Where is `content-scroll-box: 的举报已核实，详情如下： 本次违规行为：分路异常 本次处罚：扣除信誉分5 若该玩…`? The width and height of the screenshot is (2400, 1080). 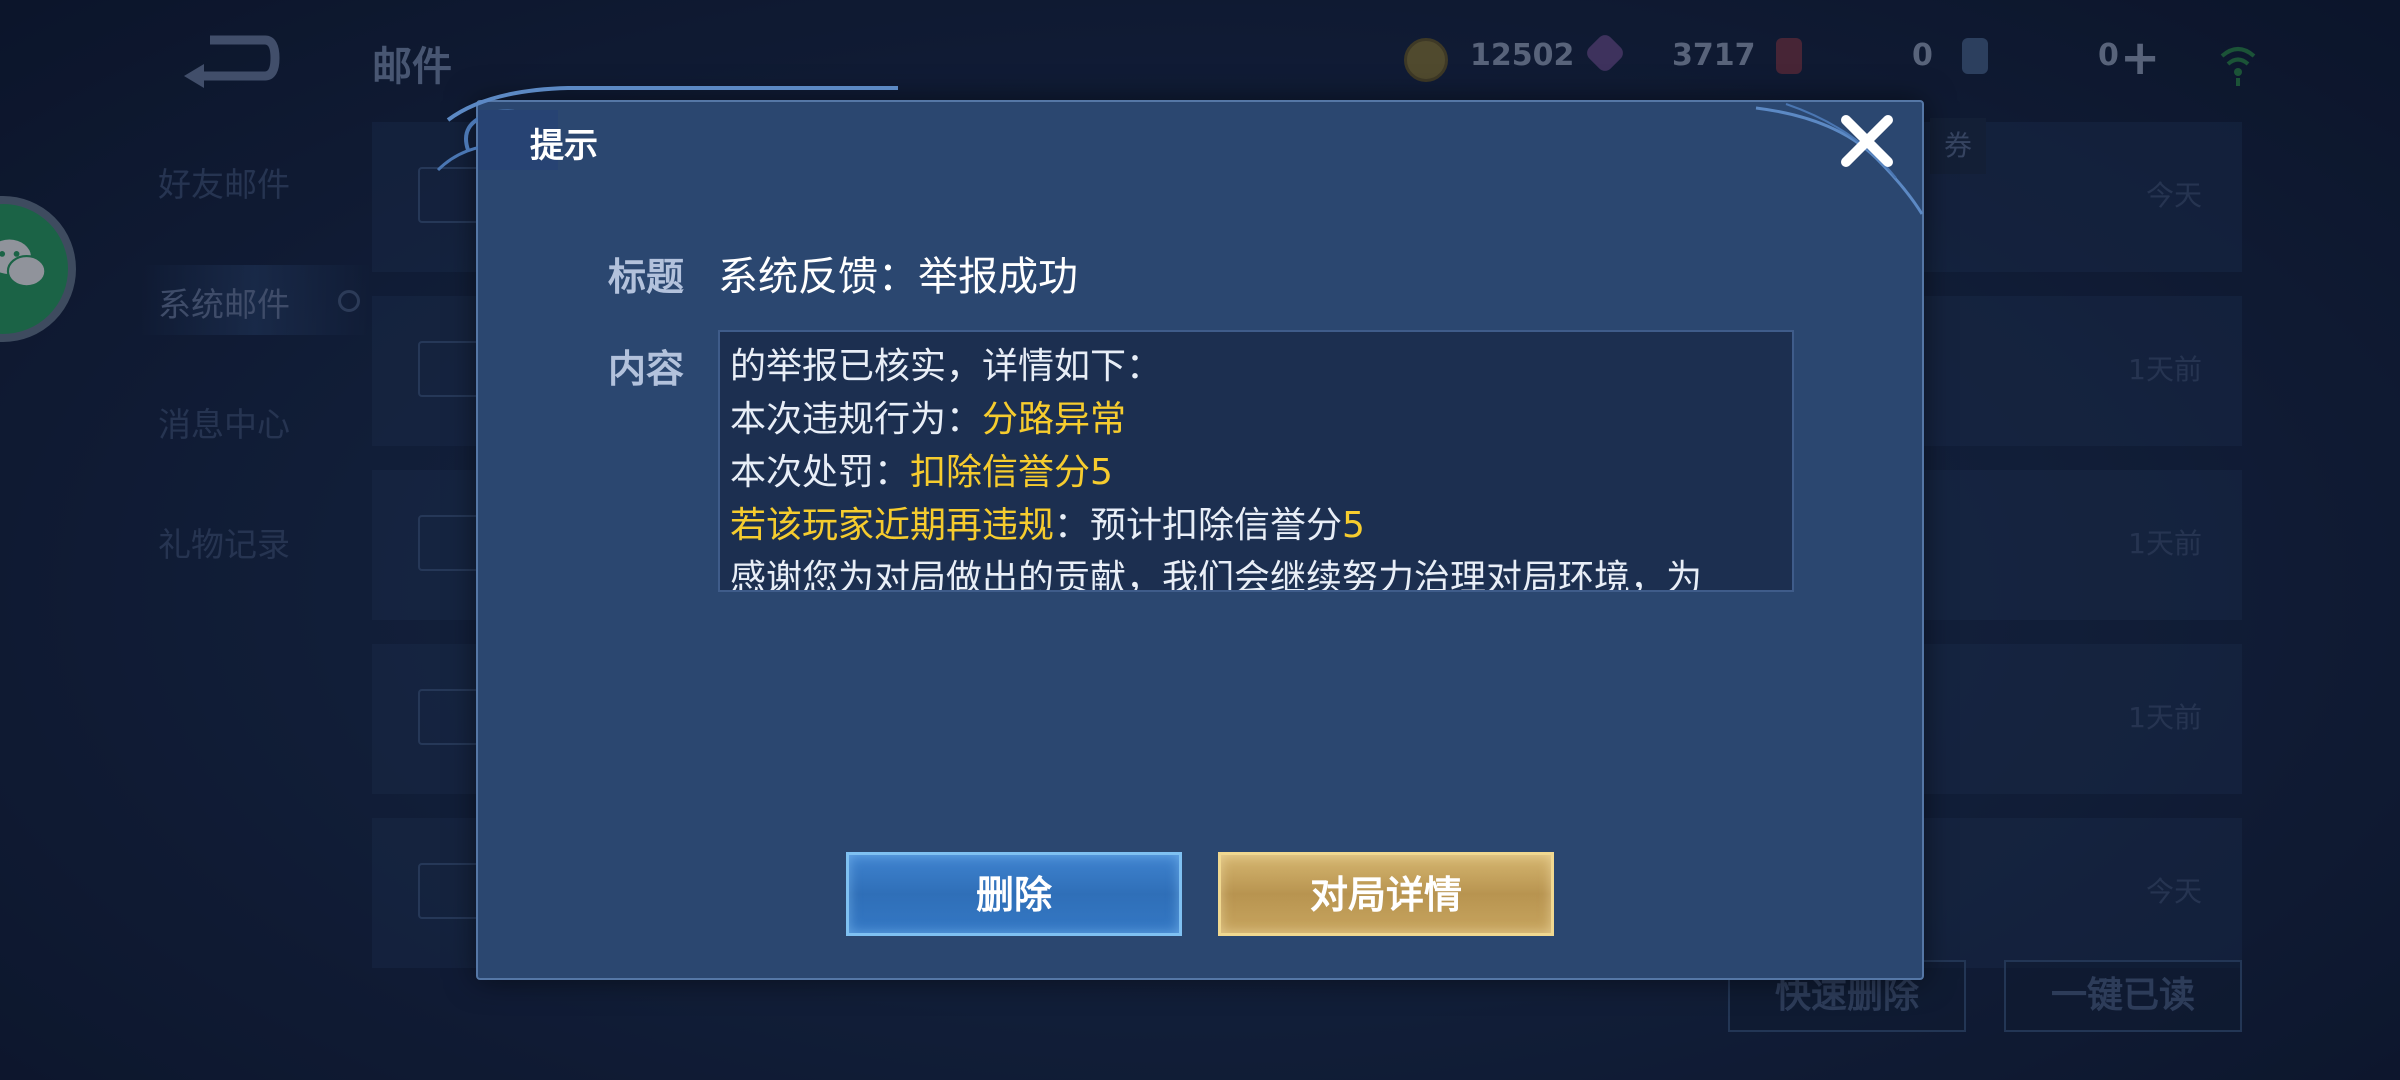 content-scroll-box: 的举报已核实，详情如下： 本次违规行为：分路异常 本次处罚：扣除信誉分5 若该玩… is located at coordinates (1256, 461).